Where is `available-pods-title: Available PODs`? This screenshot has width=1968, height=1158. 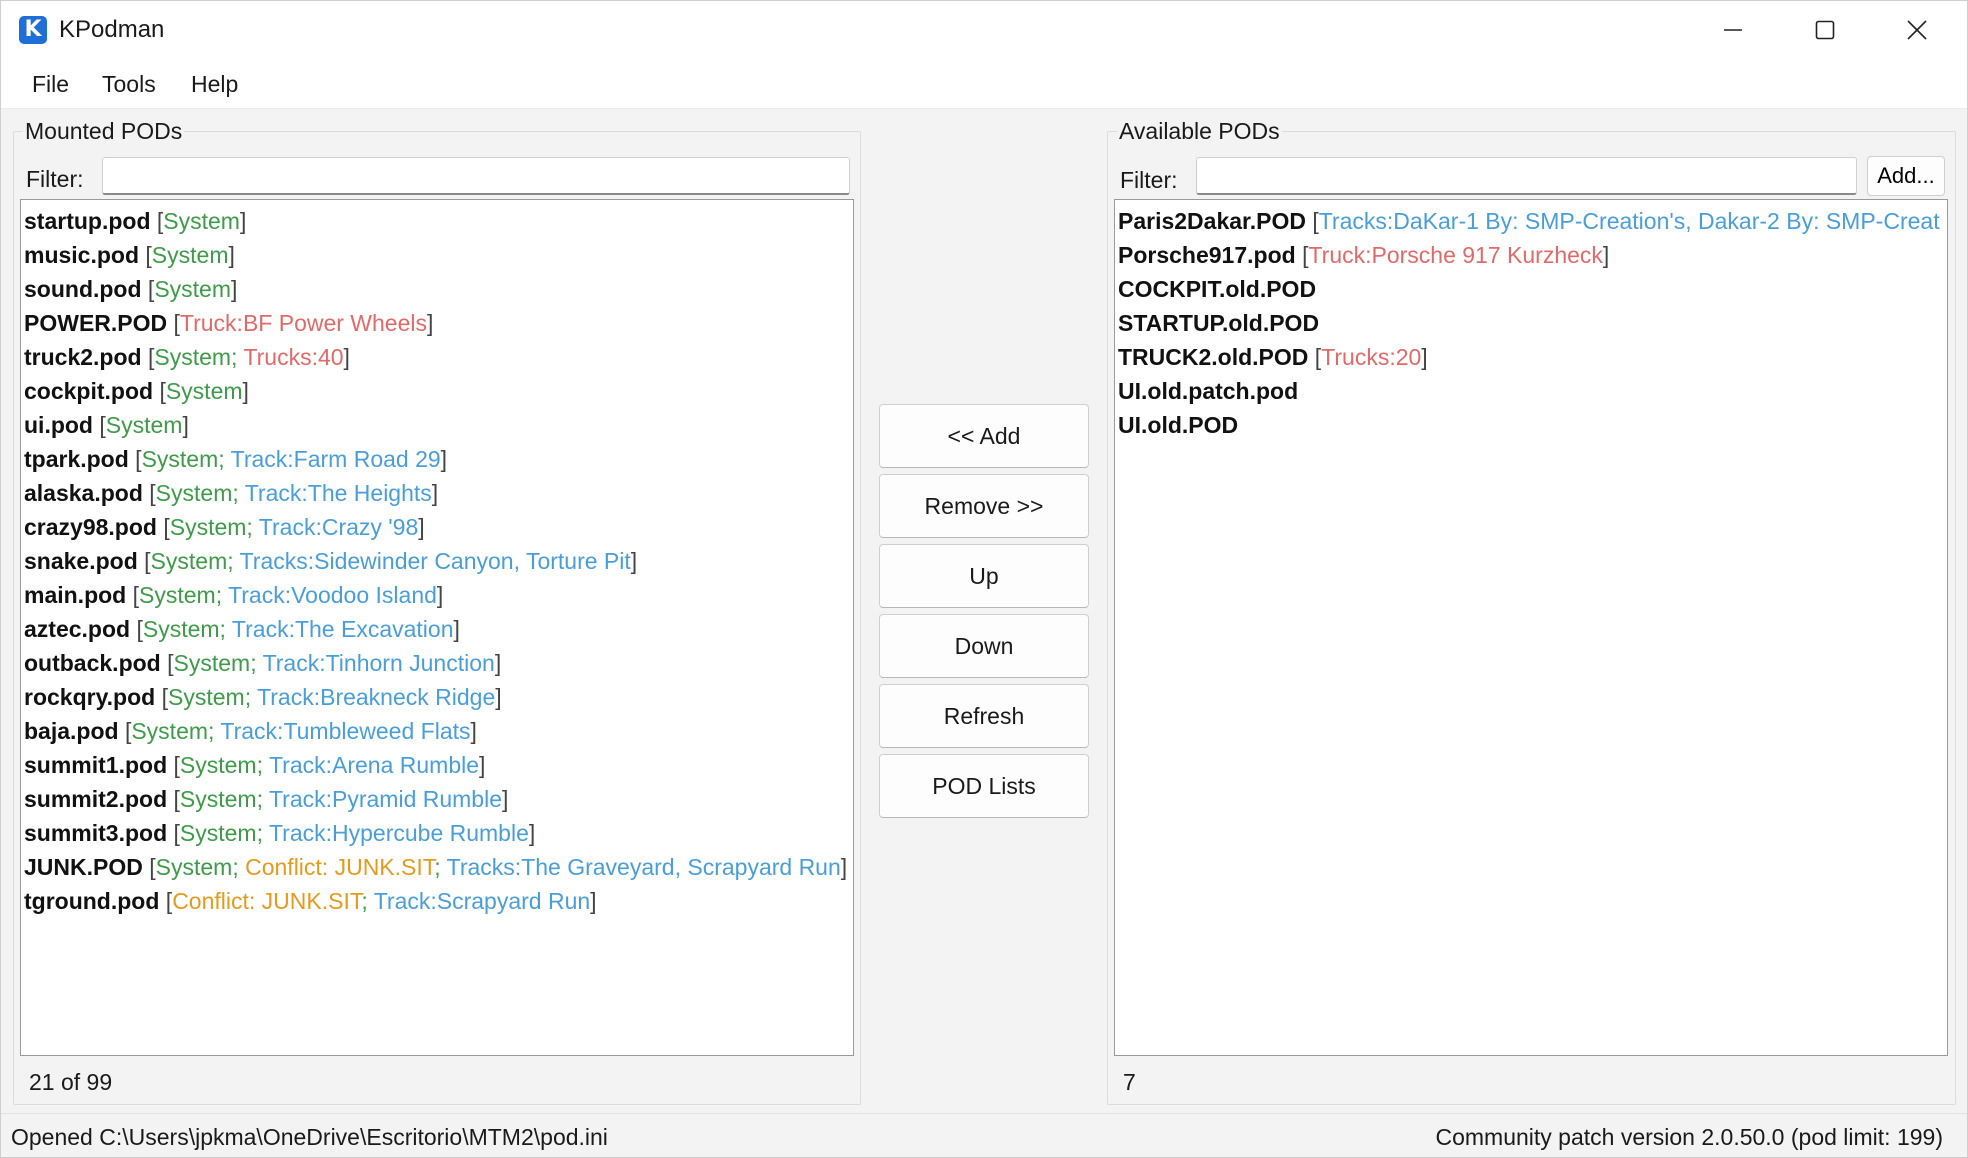 available-pods-title: Available PODs is located at coordinates (1199, 131).